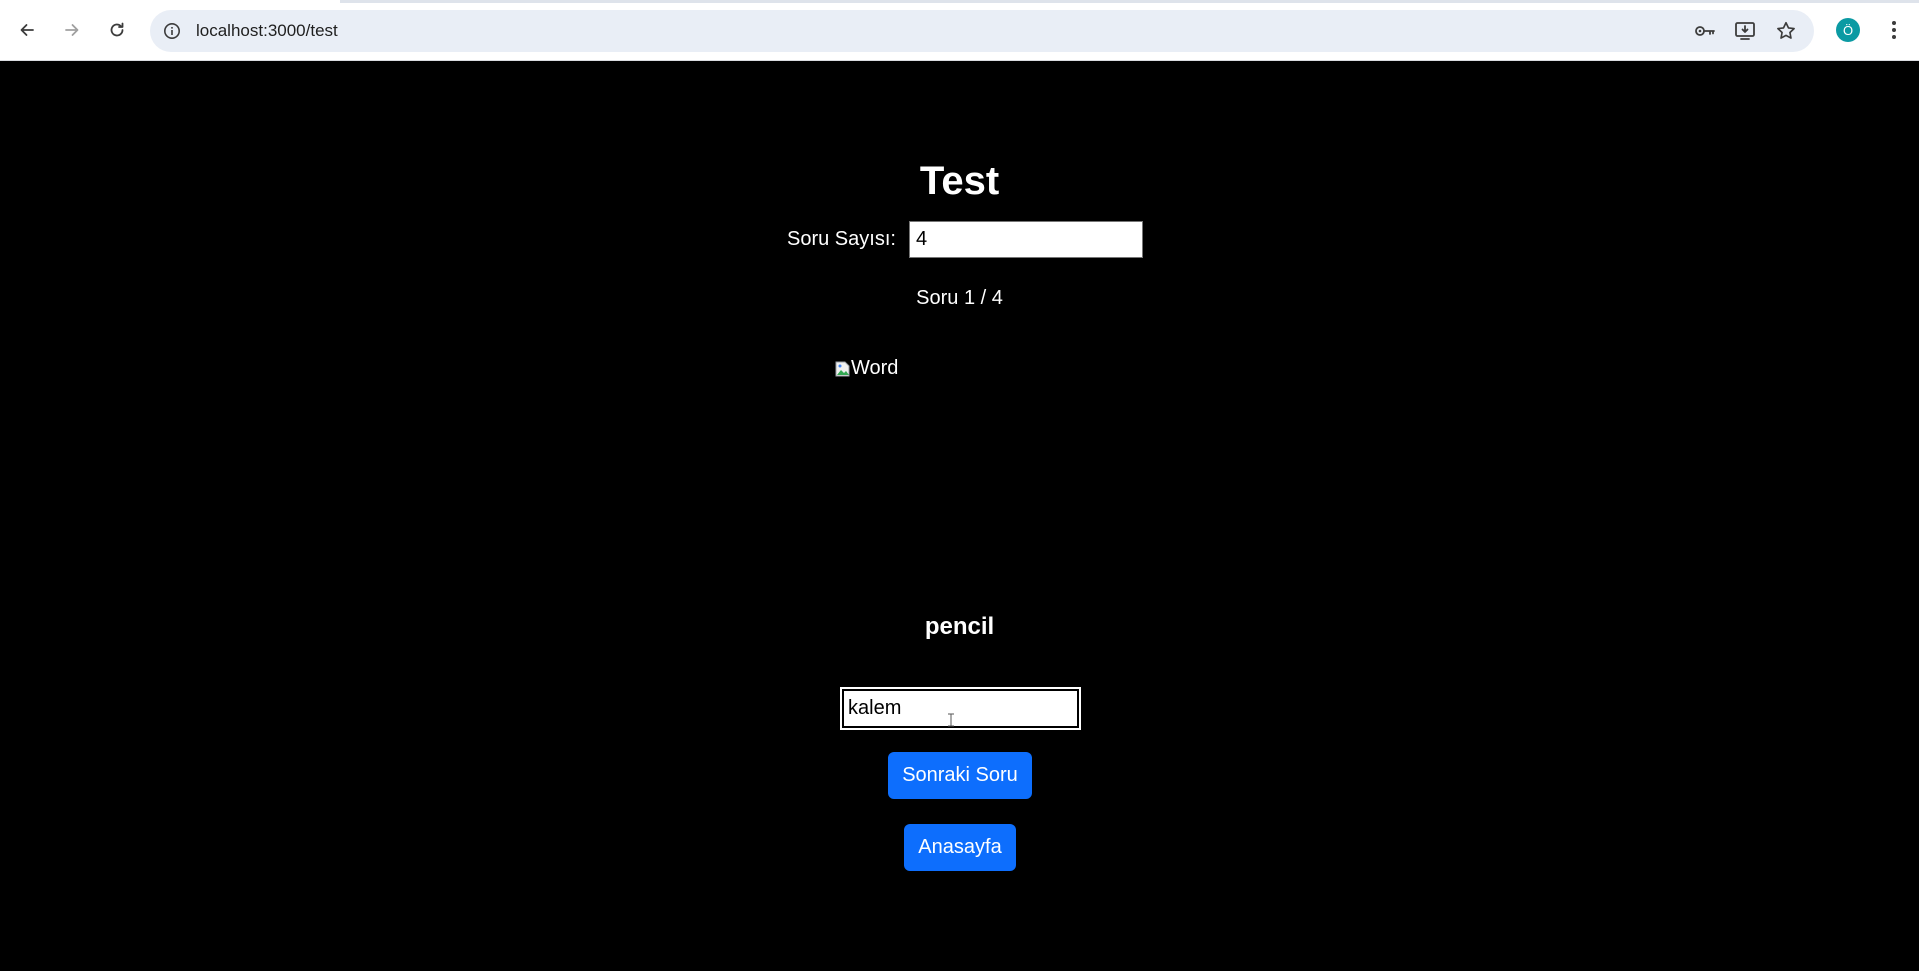 The height and width of the screenshot is (971, 1919). I want to click on url-text: localhost:3000/test, so click(267, 31).